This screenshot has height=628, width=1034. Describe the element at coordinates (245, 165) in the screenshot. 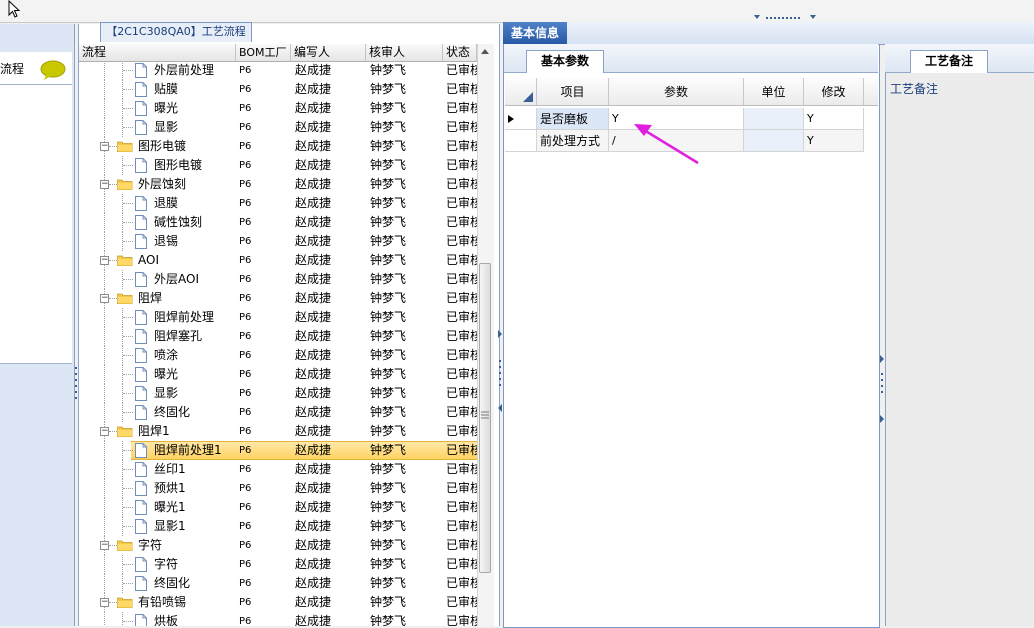

I see `cell-bom-factory: P6` at that location.